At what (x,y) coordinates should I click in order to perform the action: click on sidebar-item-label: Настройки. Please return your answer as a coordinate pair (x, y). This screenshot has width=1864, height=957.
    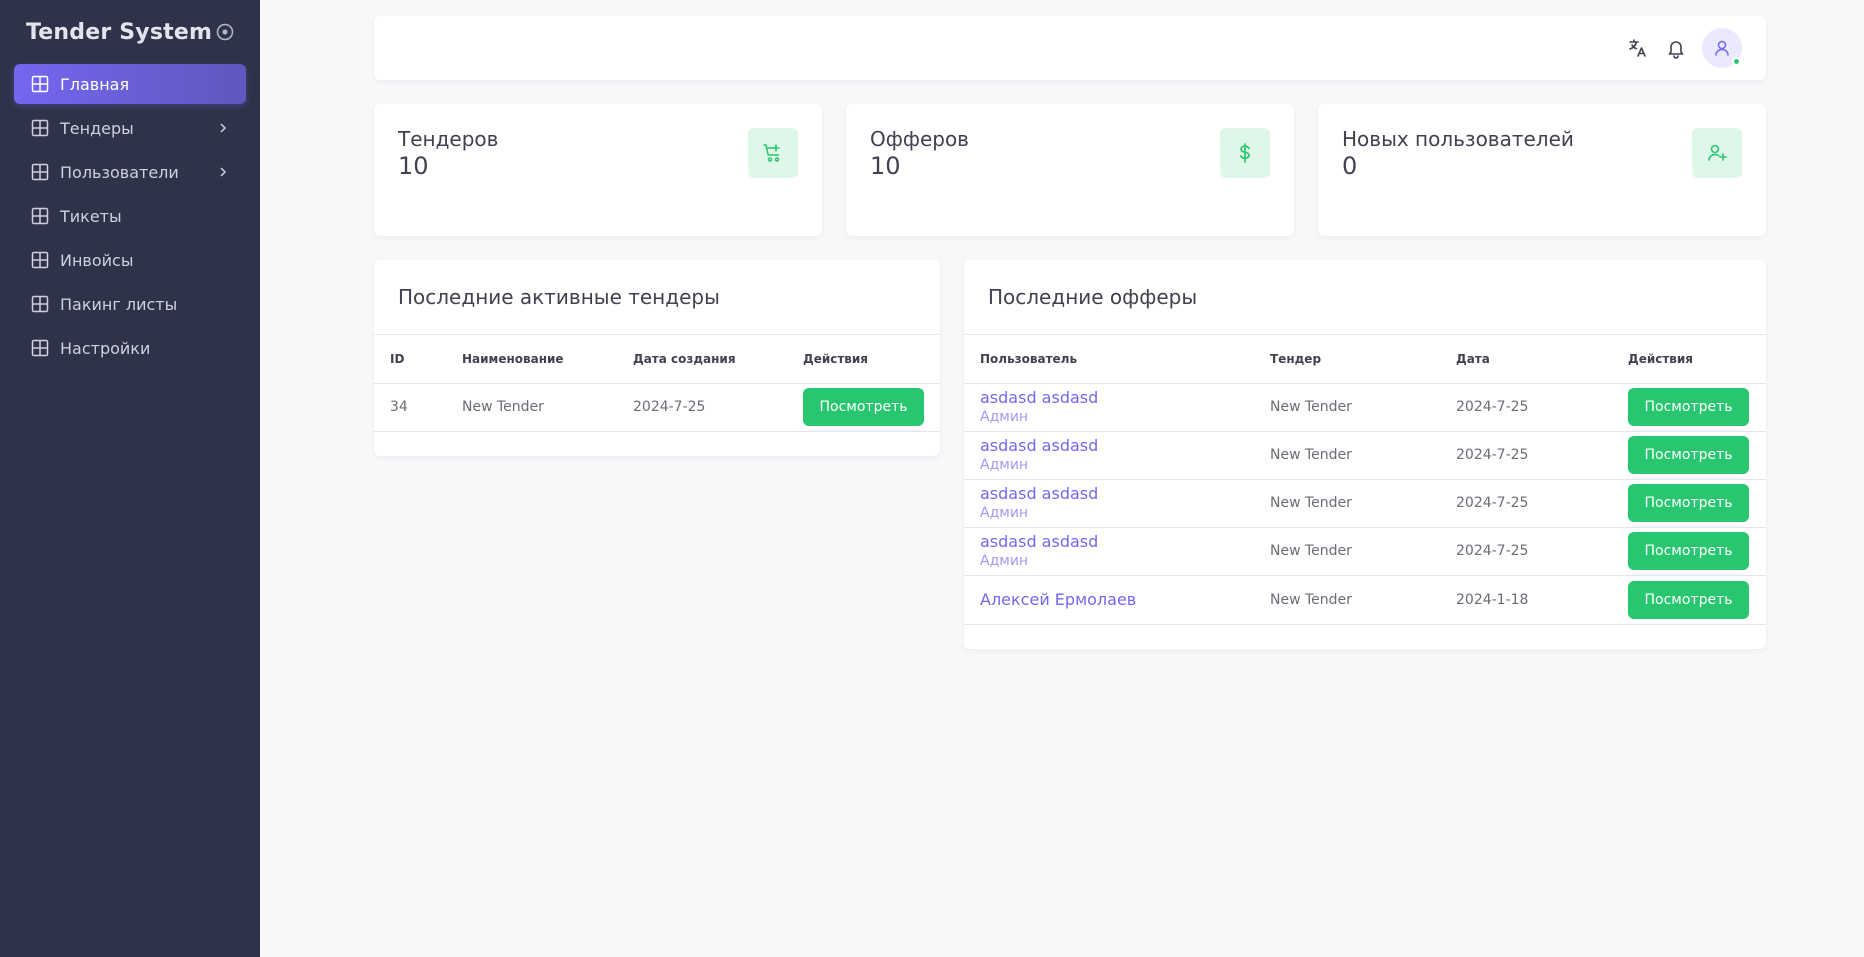
    Looking at the image, I should click on (105, 348).